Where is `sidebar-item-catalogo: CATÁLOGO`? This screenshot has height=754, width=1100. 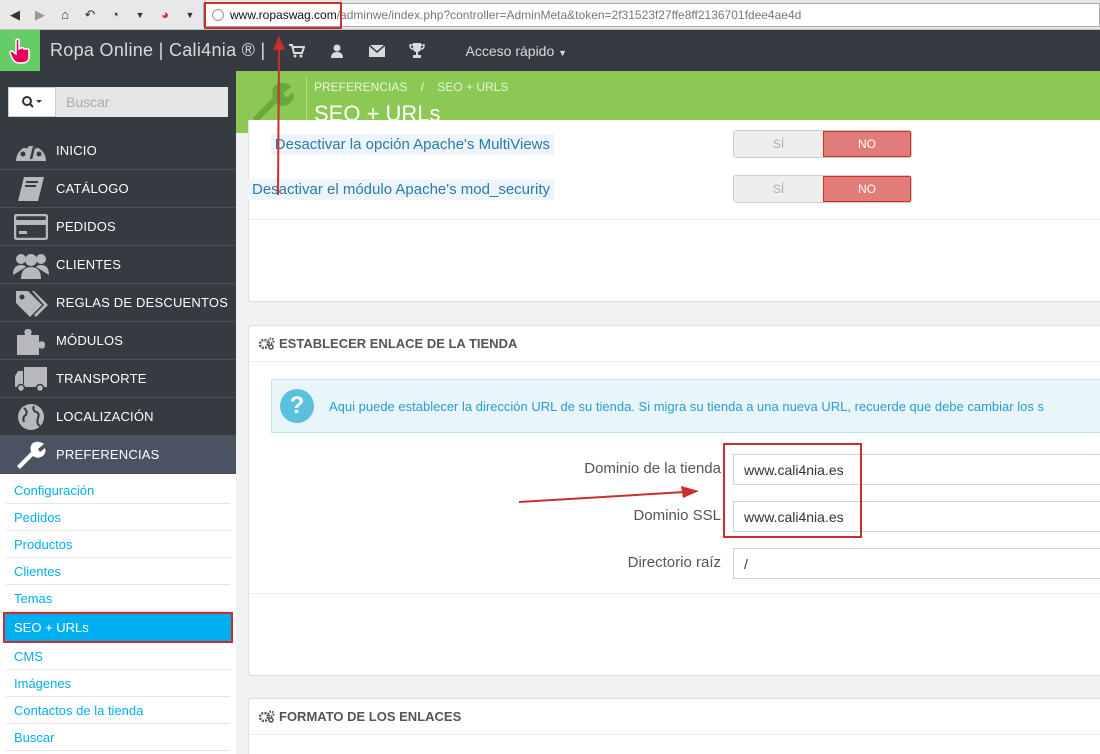
sidebar-item-catalogo: CATÁLOGO is located at coordinates (118, 189).